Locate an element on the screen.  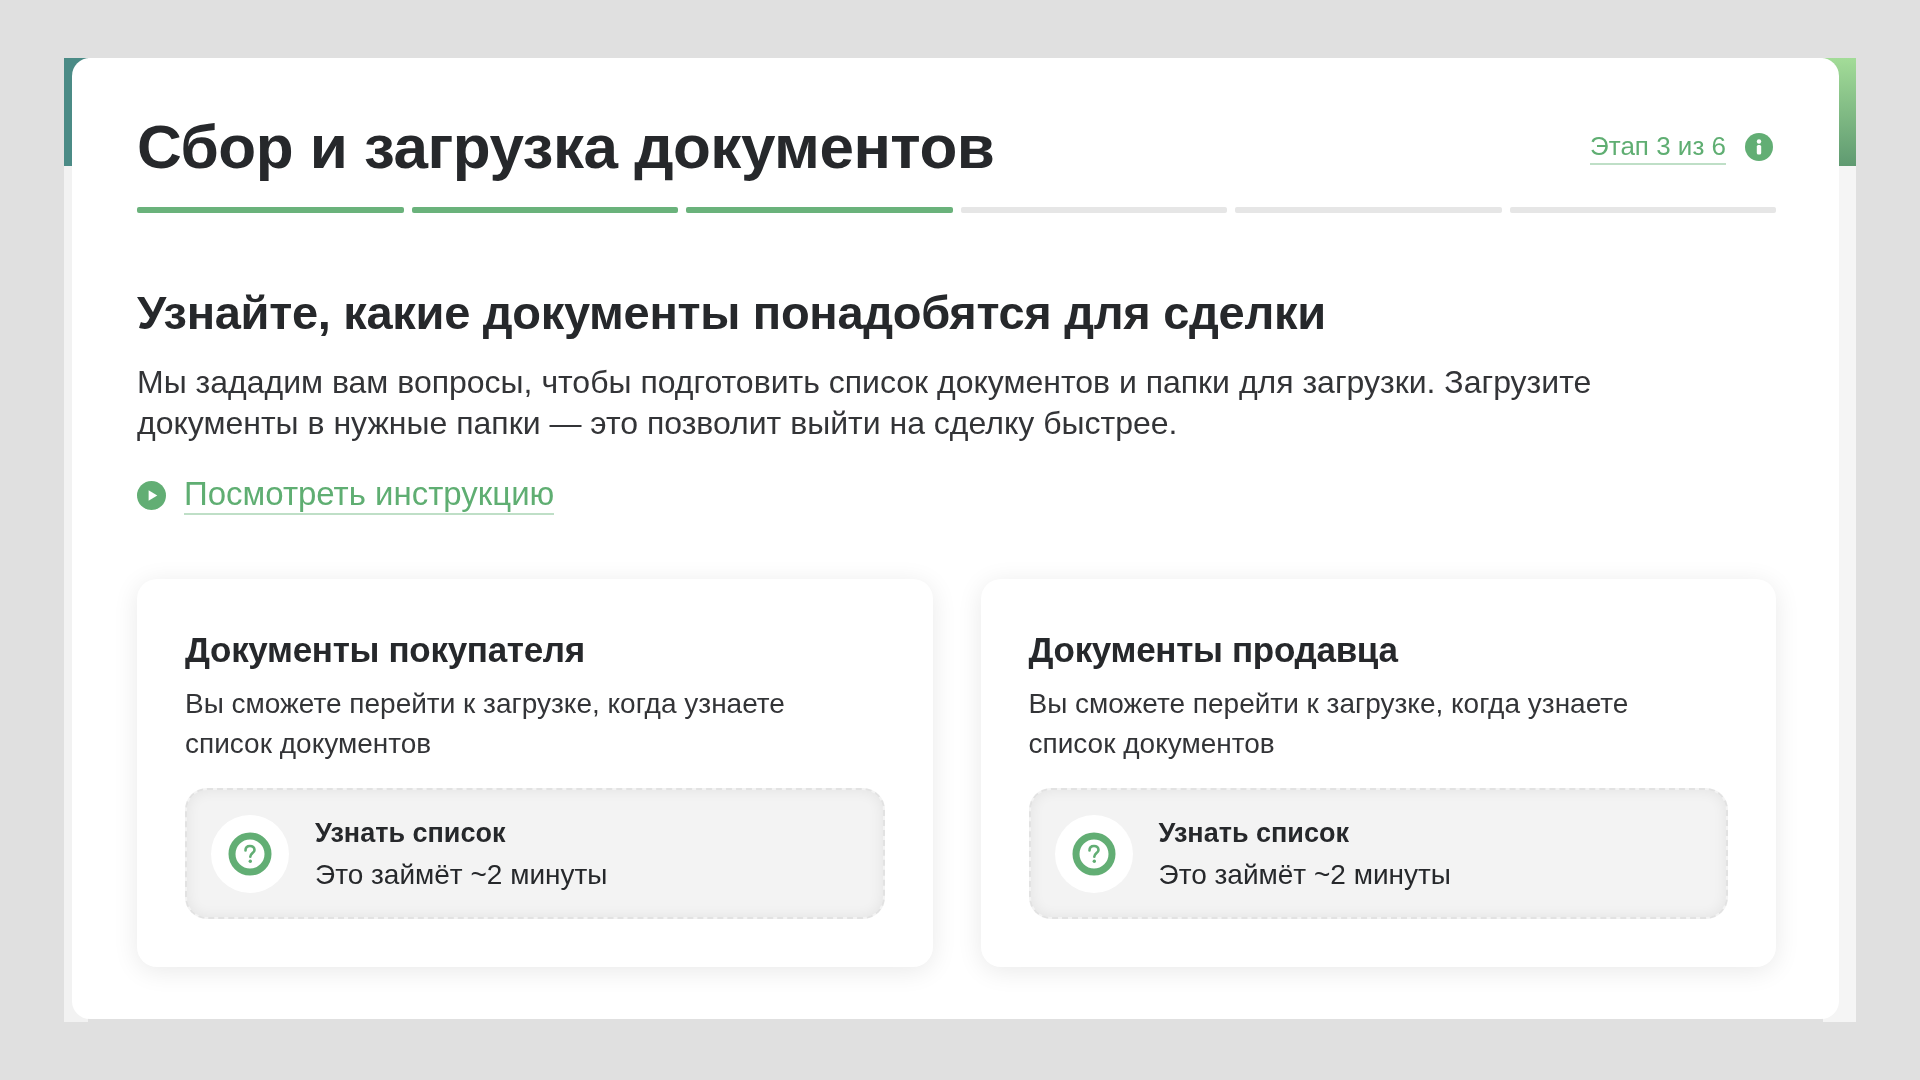
info-icon is located at coordinates (1759, 147).